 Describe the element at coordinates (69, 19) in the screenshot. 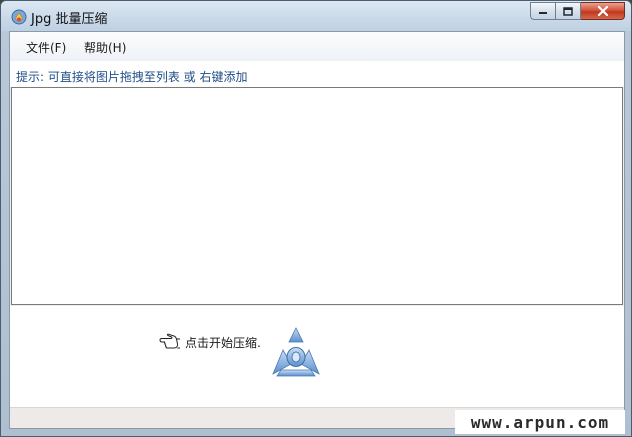

I see `window-title: Jpg 批量压缩` at that location.